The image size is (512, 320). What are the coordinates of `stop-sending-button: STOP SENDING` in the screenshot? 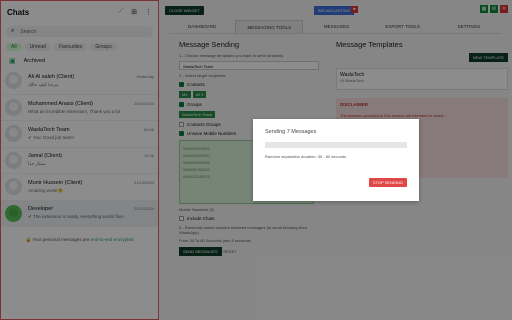 It's located at (387, 182).